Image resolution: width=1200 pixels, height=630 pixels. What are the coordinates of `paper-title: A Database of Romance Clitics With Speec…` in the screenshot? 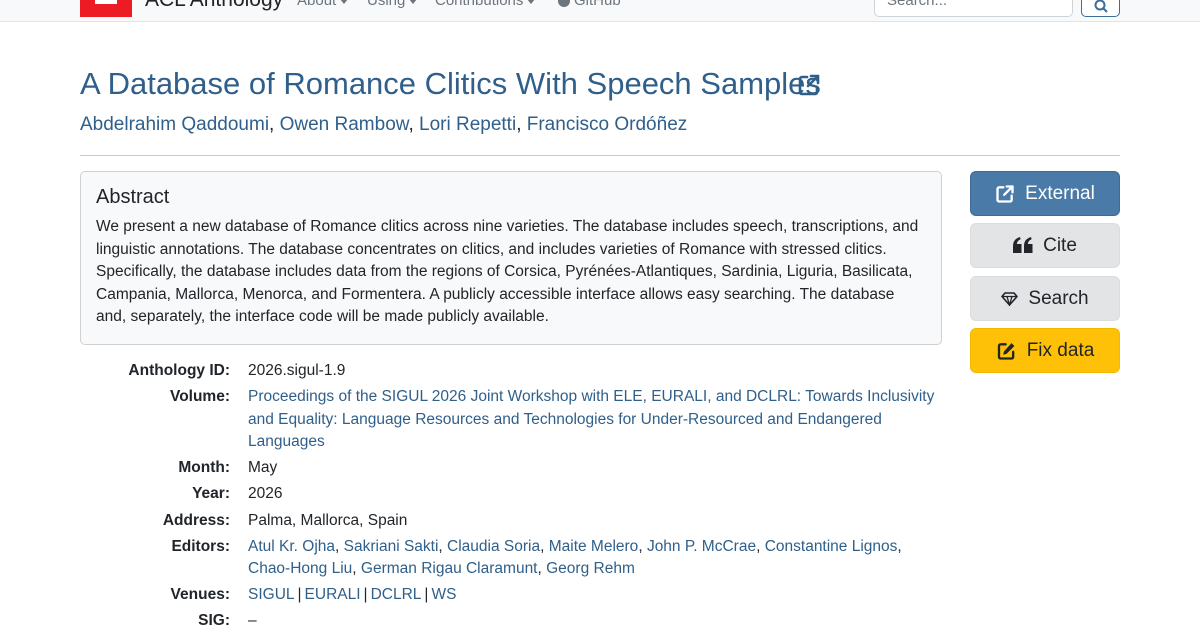 It's located at (450, 84).